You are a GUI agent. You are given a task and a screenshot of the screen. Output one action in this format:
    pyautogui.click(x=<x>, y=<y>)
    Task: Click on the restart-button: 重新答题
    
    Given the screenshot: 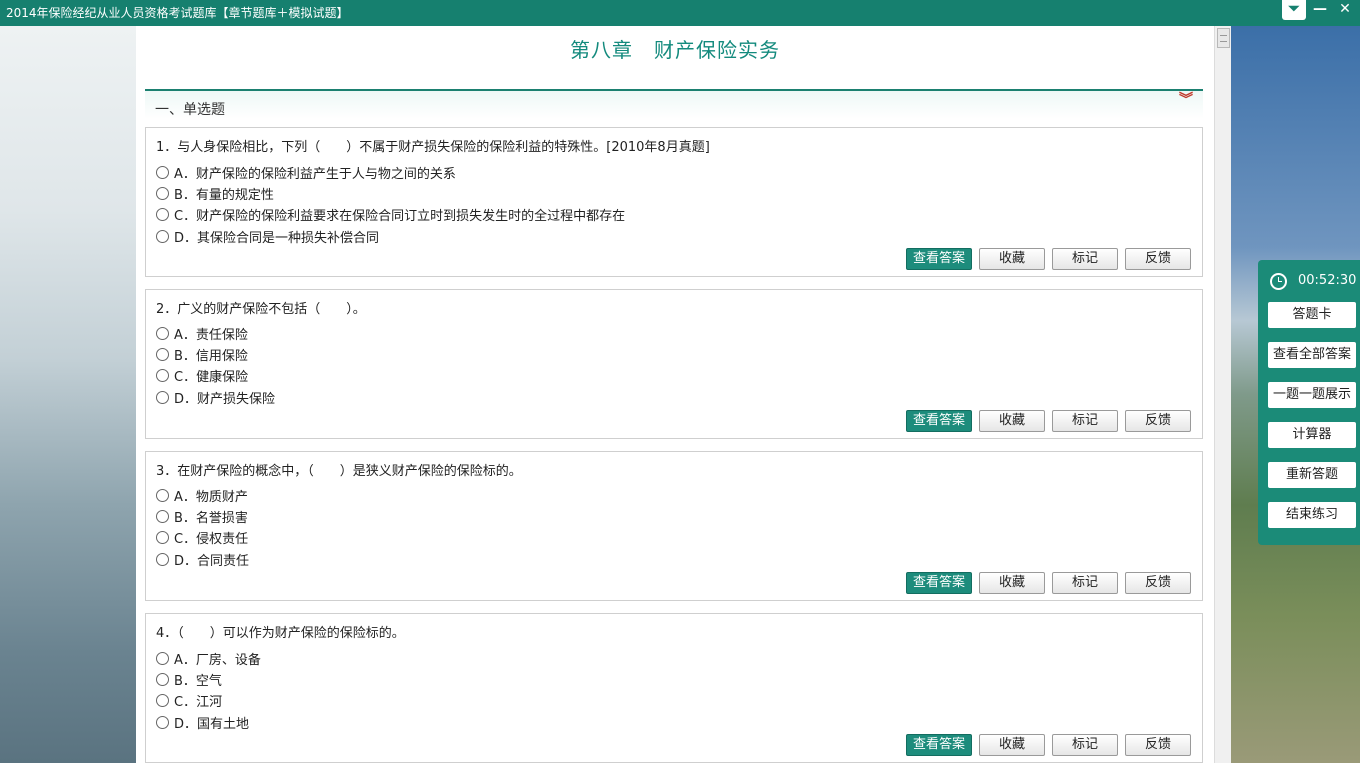 What is the action you would take?
    pyautogui.click(x=1312, y=475)
    